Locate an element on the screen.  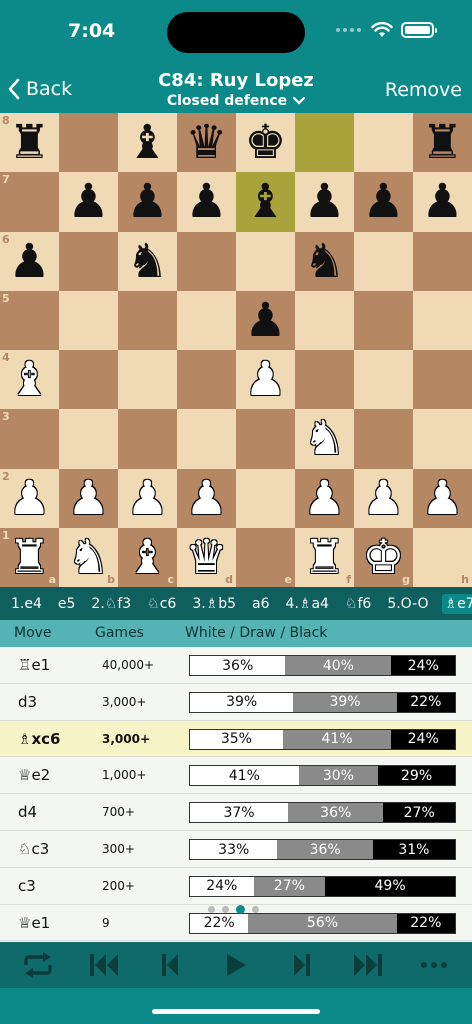
remove-button: Remove is located at coordinates (423, 90).